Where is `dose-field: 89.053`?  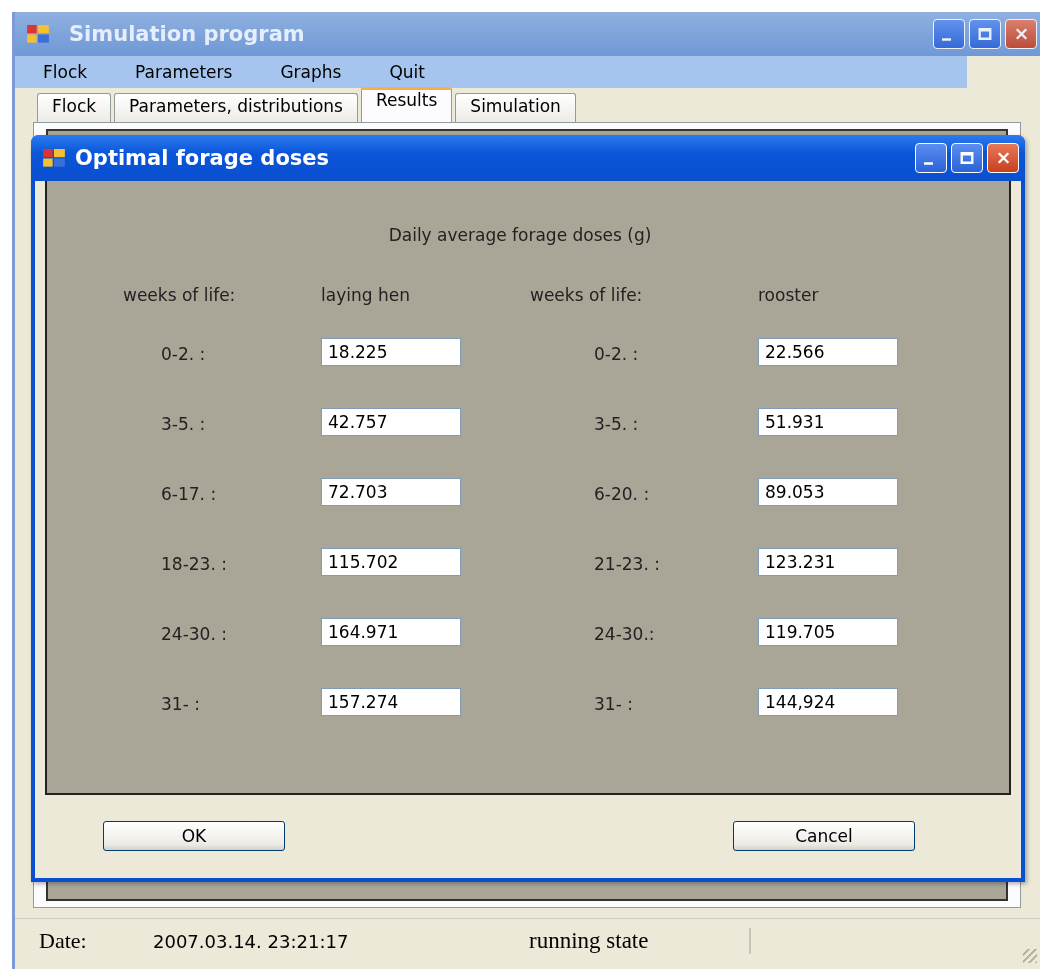
dose-field: 89.053 is located at coordinates (828, 492).